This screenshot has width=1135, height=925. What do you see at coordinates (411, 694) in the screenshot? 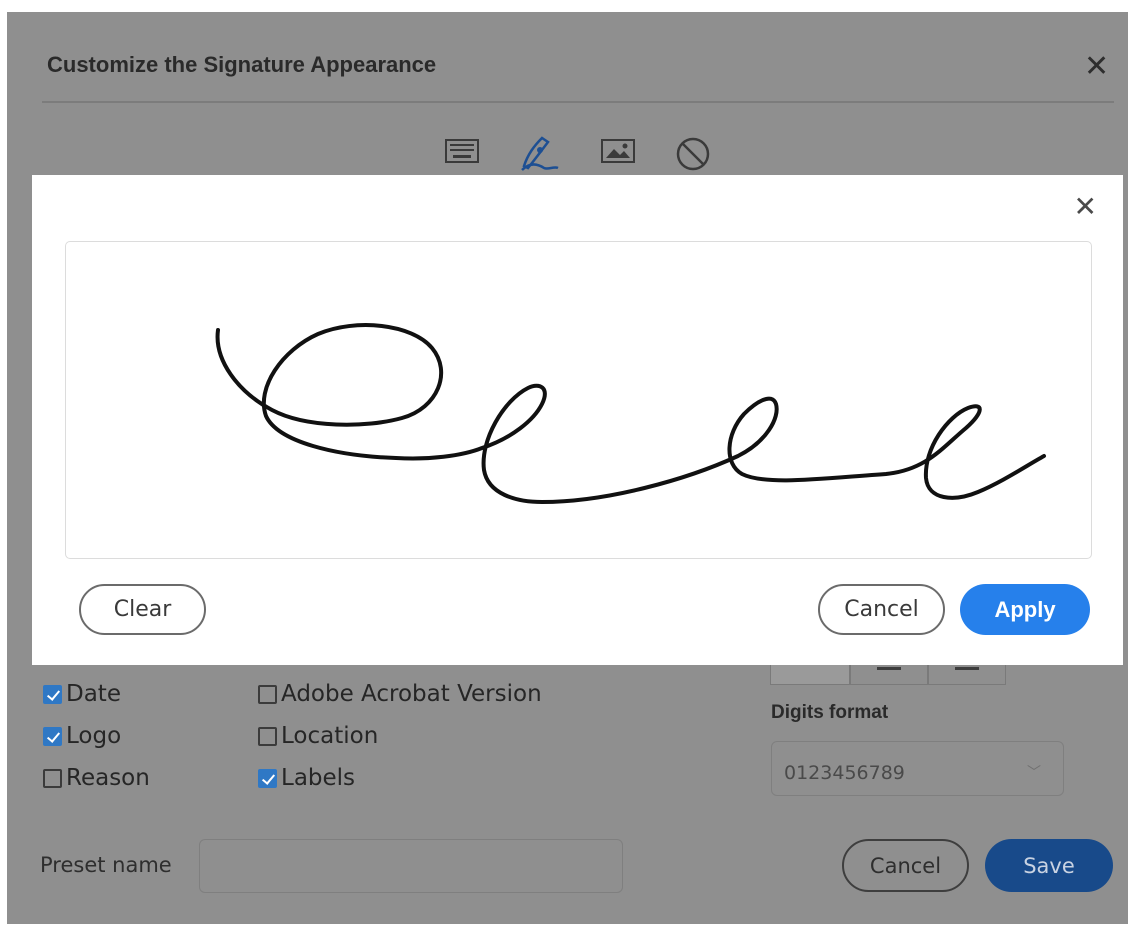
I see `checkbox-label: Adobe Acrobat Version` at bounding box center [411, 694].